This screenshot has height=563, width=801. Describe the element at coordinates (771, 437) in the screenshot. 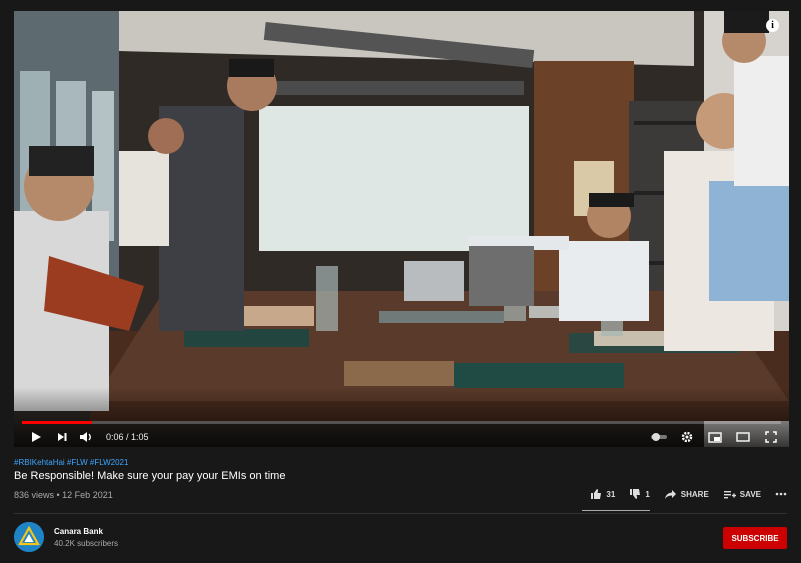

I see `fullscreen-icon` at that location.